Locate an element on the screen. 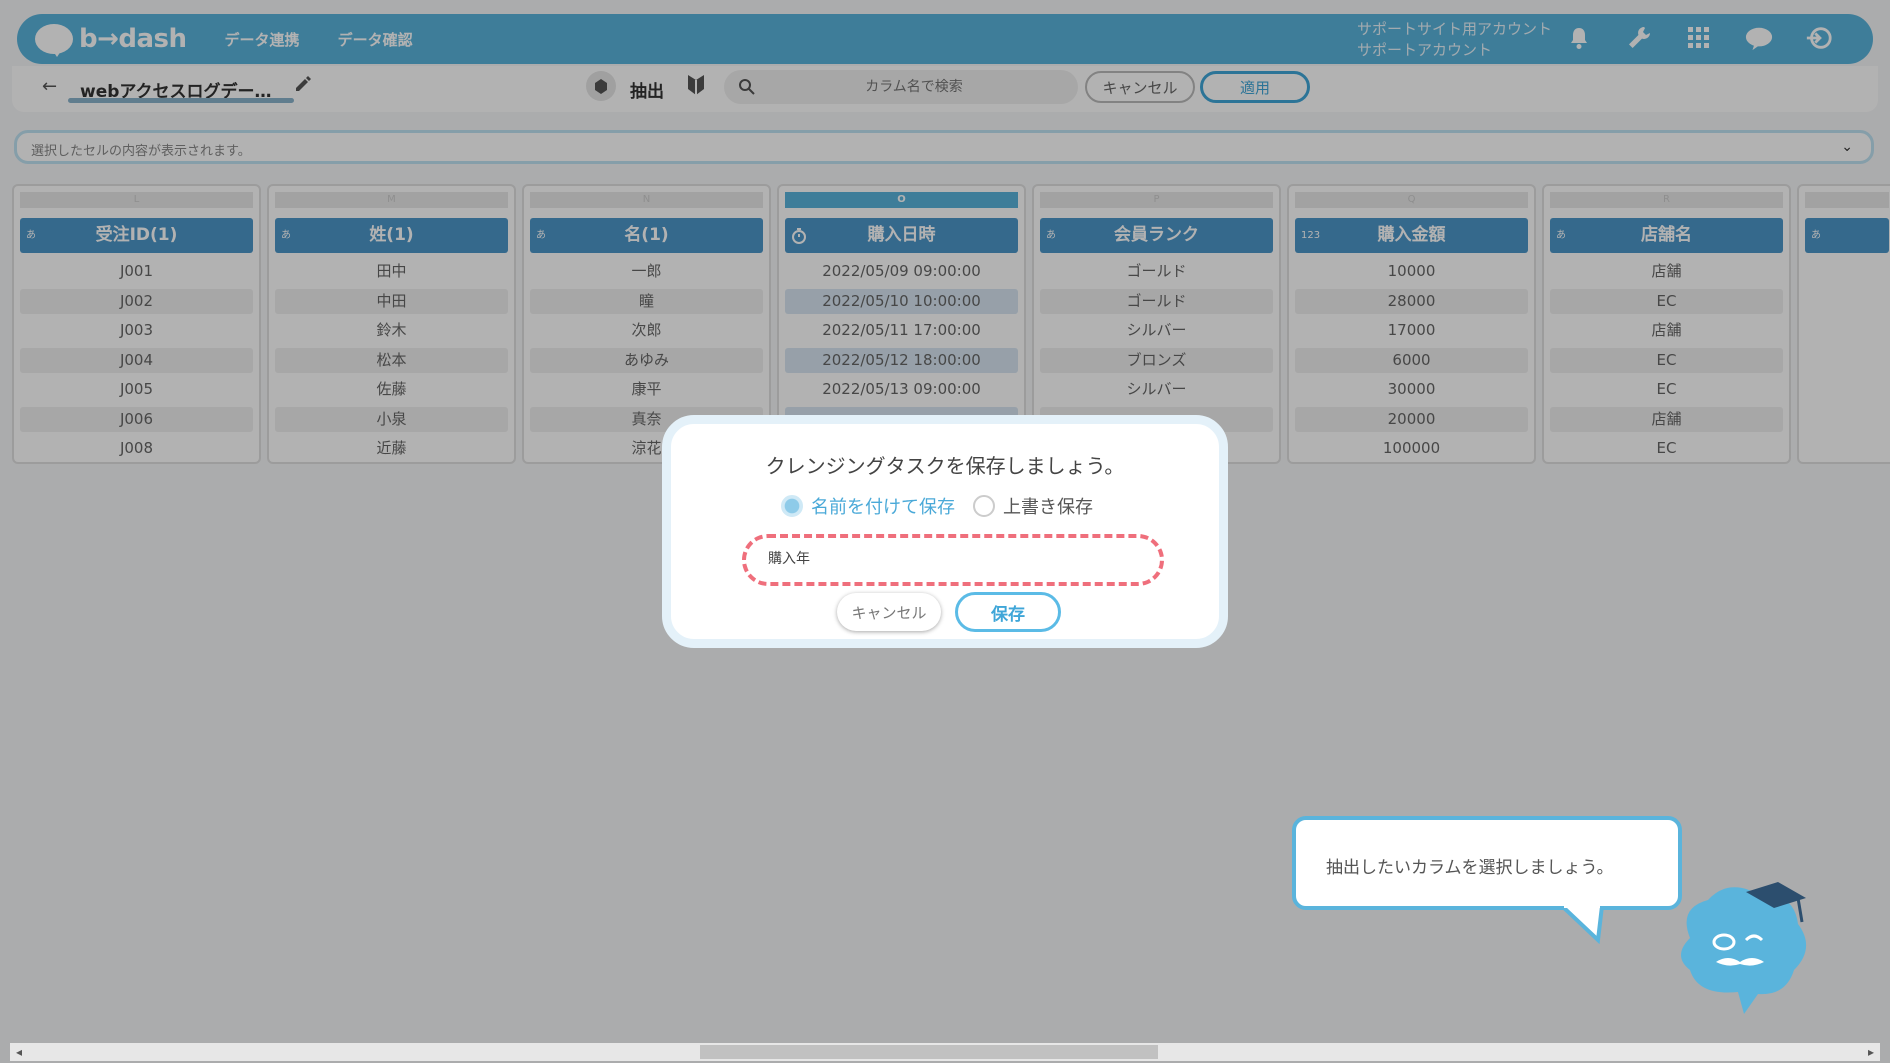 This screenshot has width=1890, height=1063. mascot-icon is located at coordinates (1744, 948).